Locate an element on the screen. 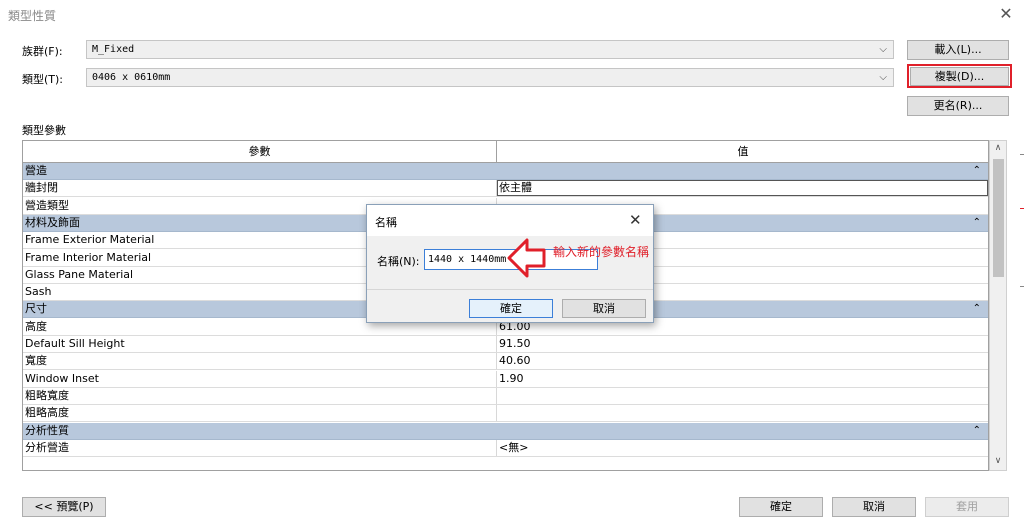 Image resolution: width=1024 pixels, height=528 pixels. group-label: 材料及飾面 is located at coordinates (52, 222).